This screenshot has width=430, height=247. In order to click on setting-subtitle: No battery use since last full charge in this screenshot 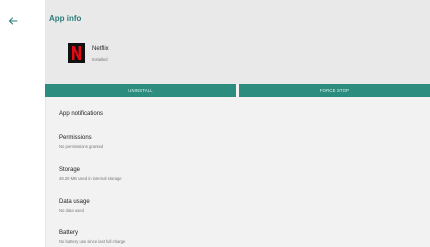, I will do `click(92, 241)`.